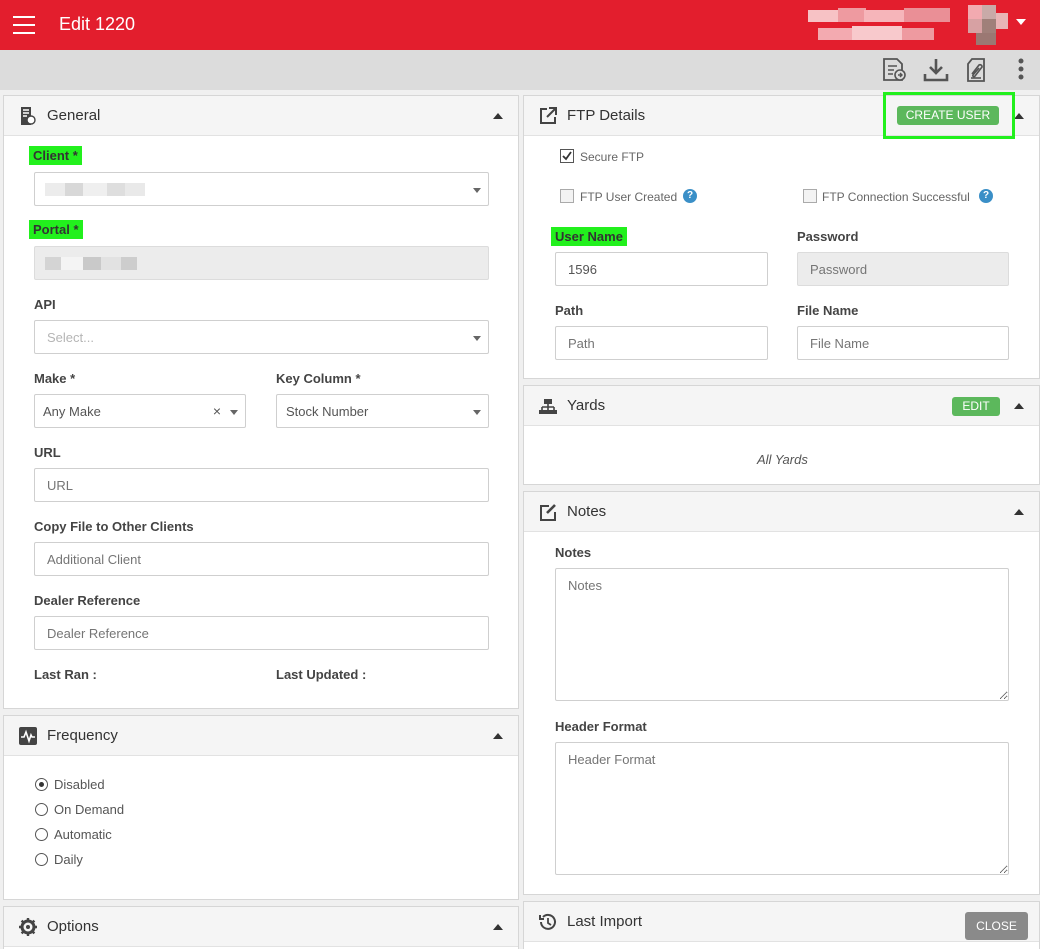 Image resolution: width=1040 pixels, height=949 pixels. What do you see at coordinates (781, 435) in the screenshot?
I see `yards-panel: Yards EDIT All Yards` at bounding box center [781, 435].